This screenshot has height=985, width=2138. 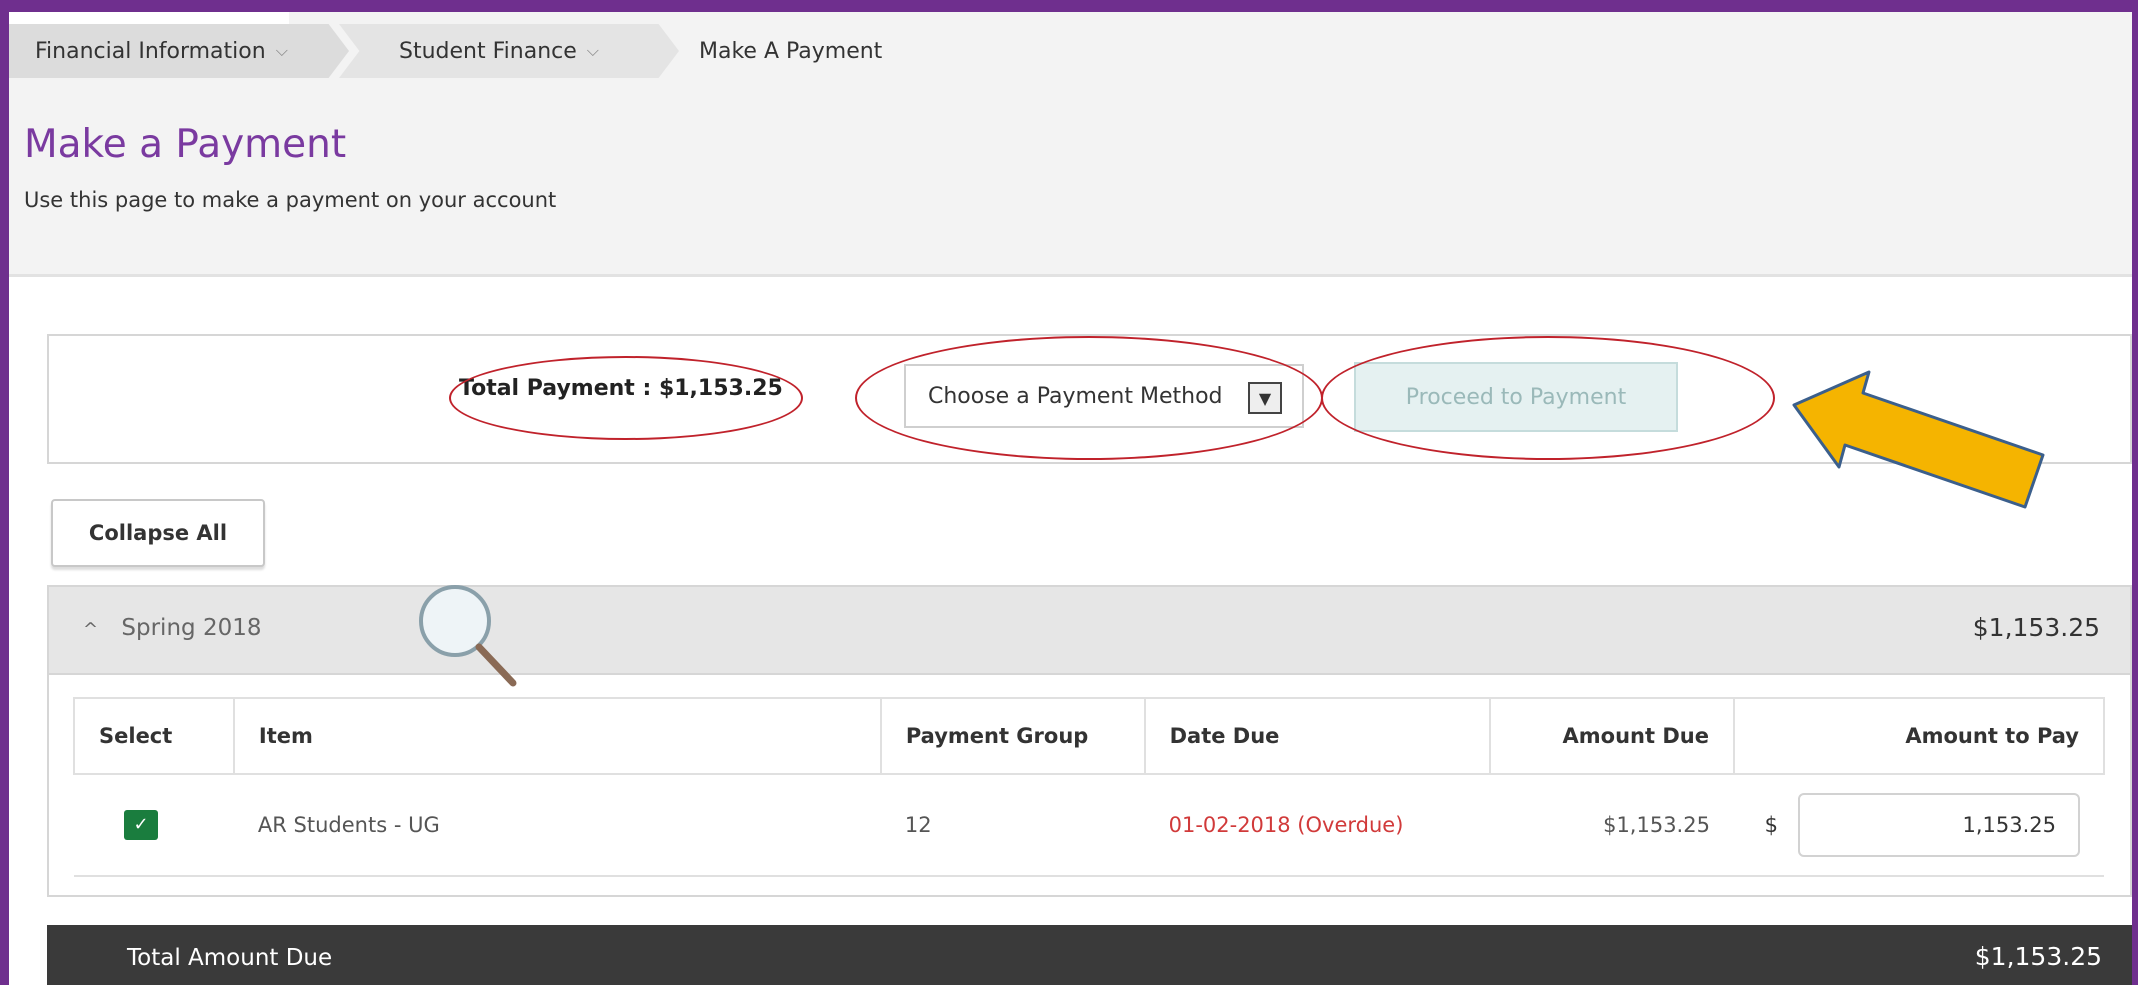 I want to click on breadcrumb-current: Make A Payment, so click(x=775, y=51).